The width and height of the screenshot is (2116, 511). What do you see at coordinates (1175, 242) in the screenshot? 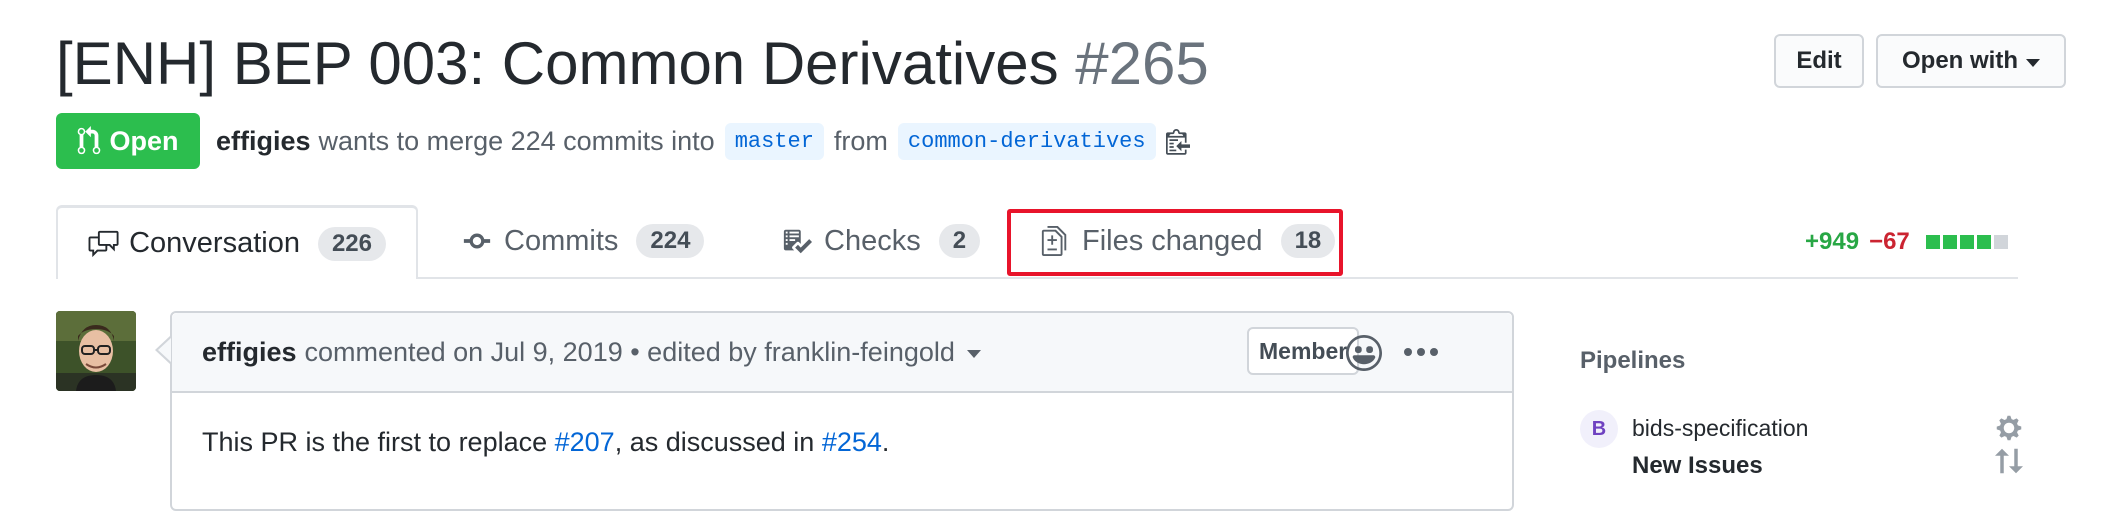
I see `files-changed-highlight-box` at bounding box center [1175, 242].